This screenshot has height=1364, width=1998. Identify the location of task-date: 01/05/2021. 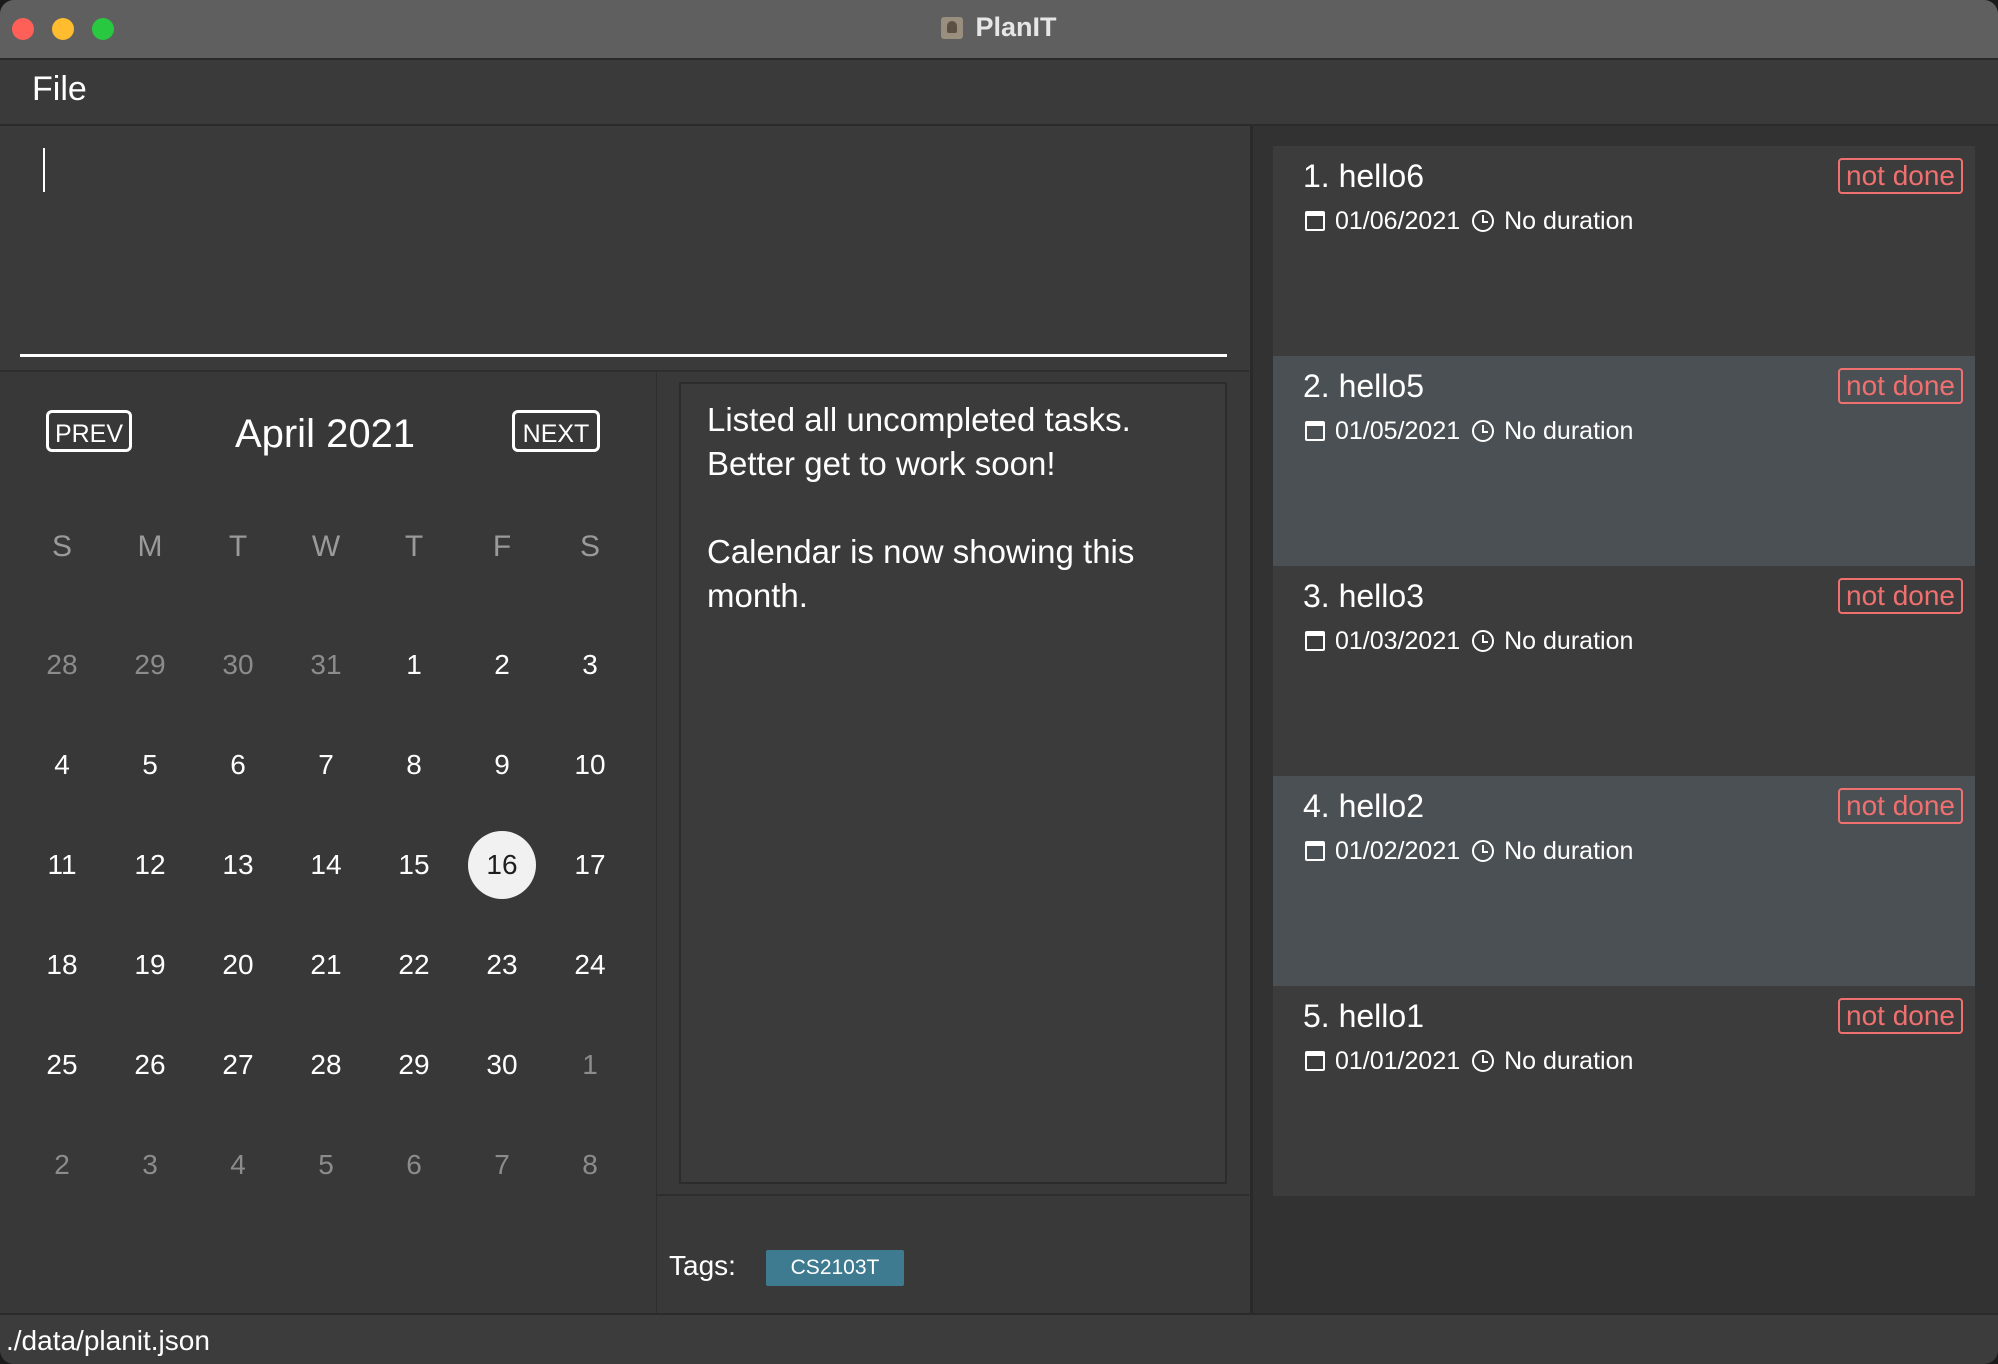
(1398, 430).